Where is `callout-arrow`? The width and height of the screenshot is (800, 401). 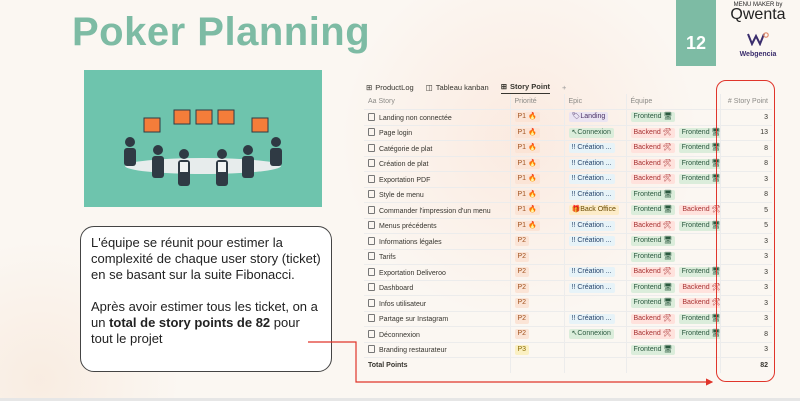
callout-arrow is located at coordinates (511, 363).